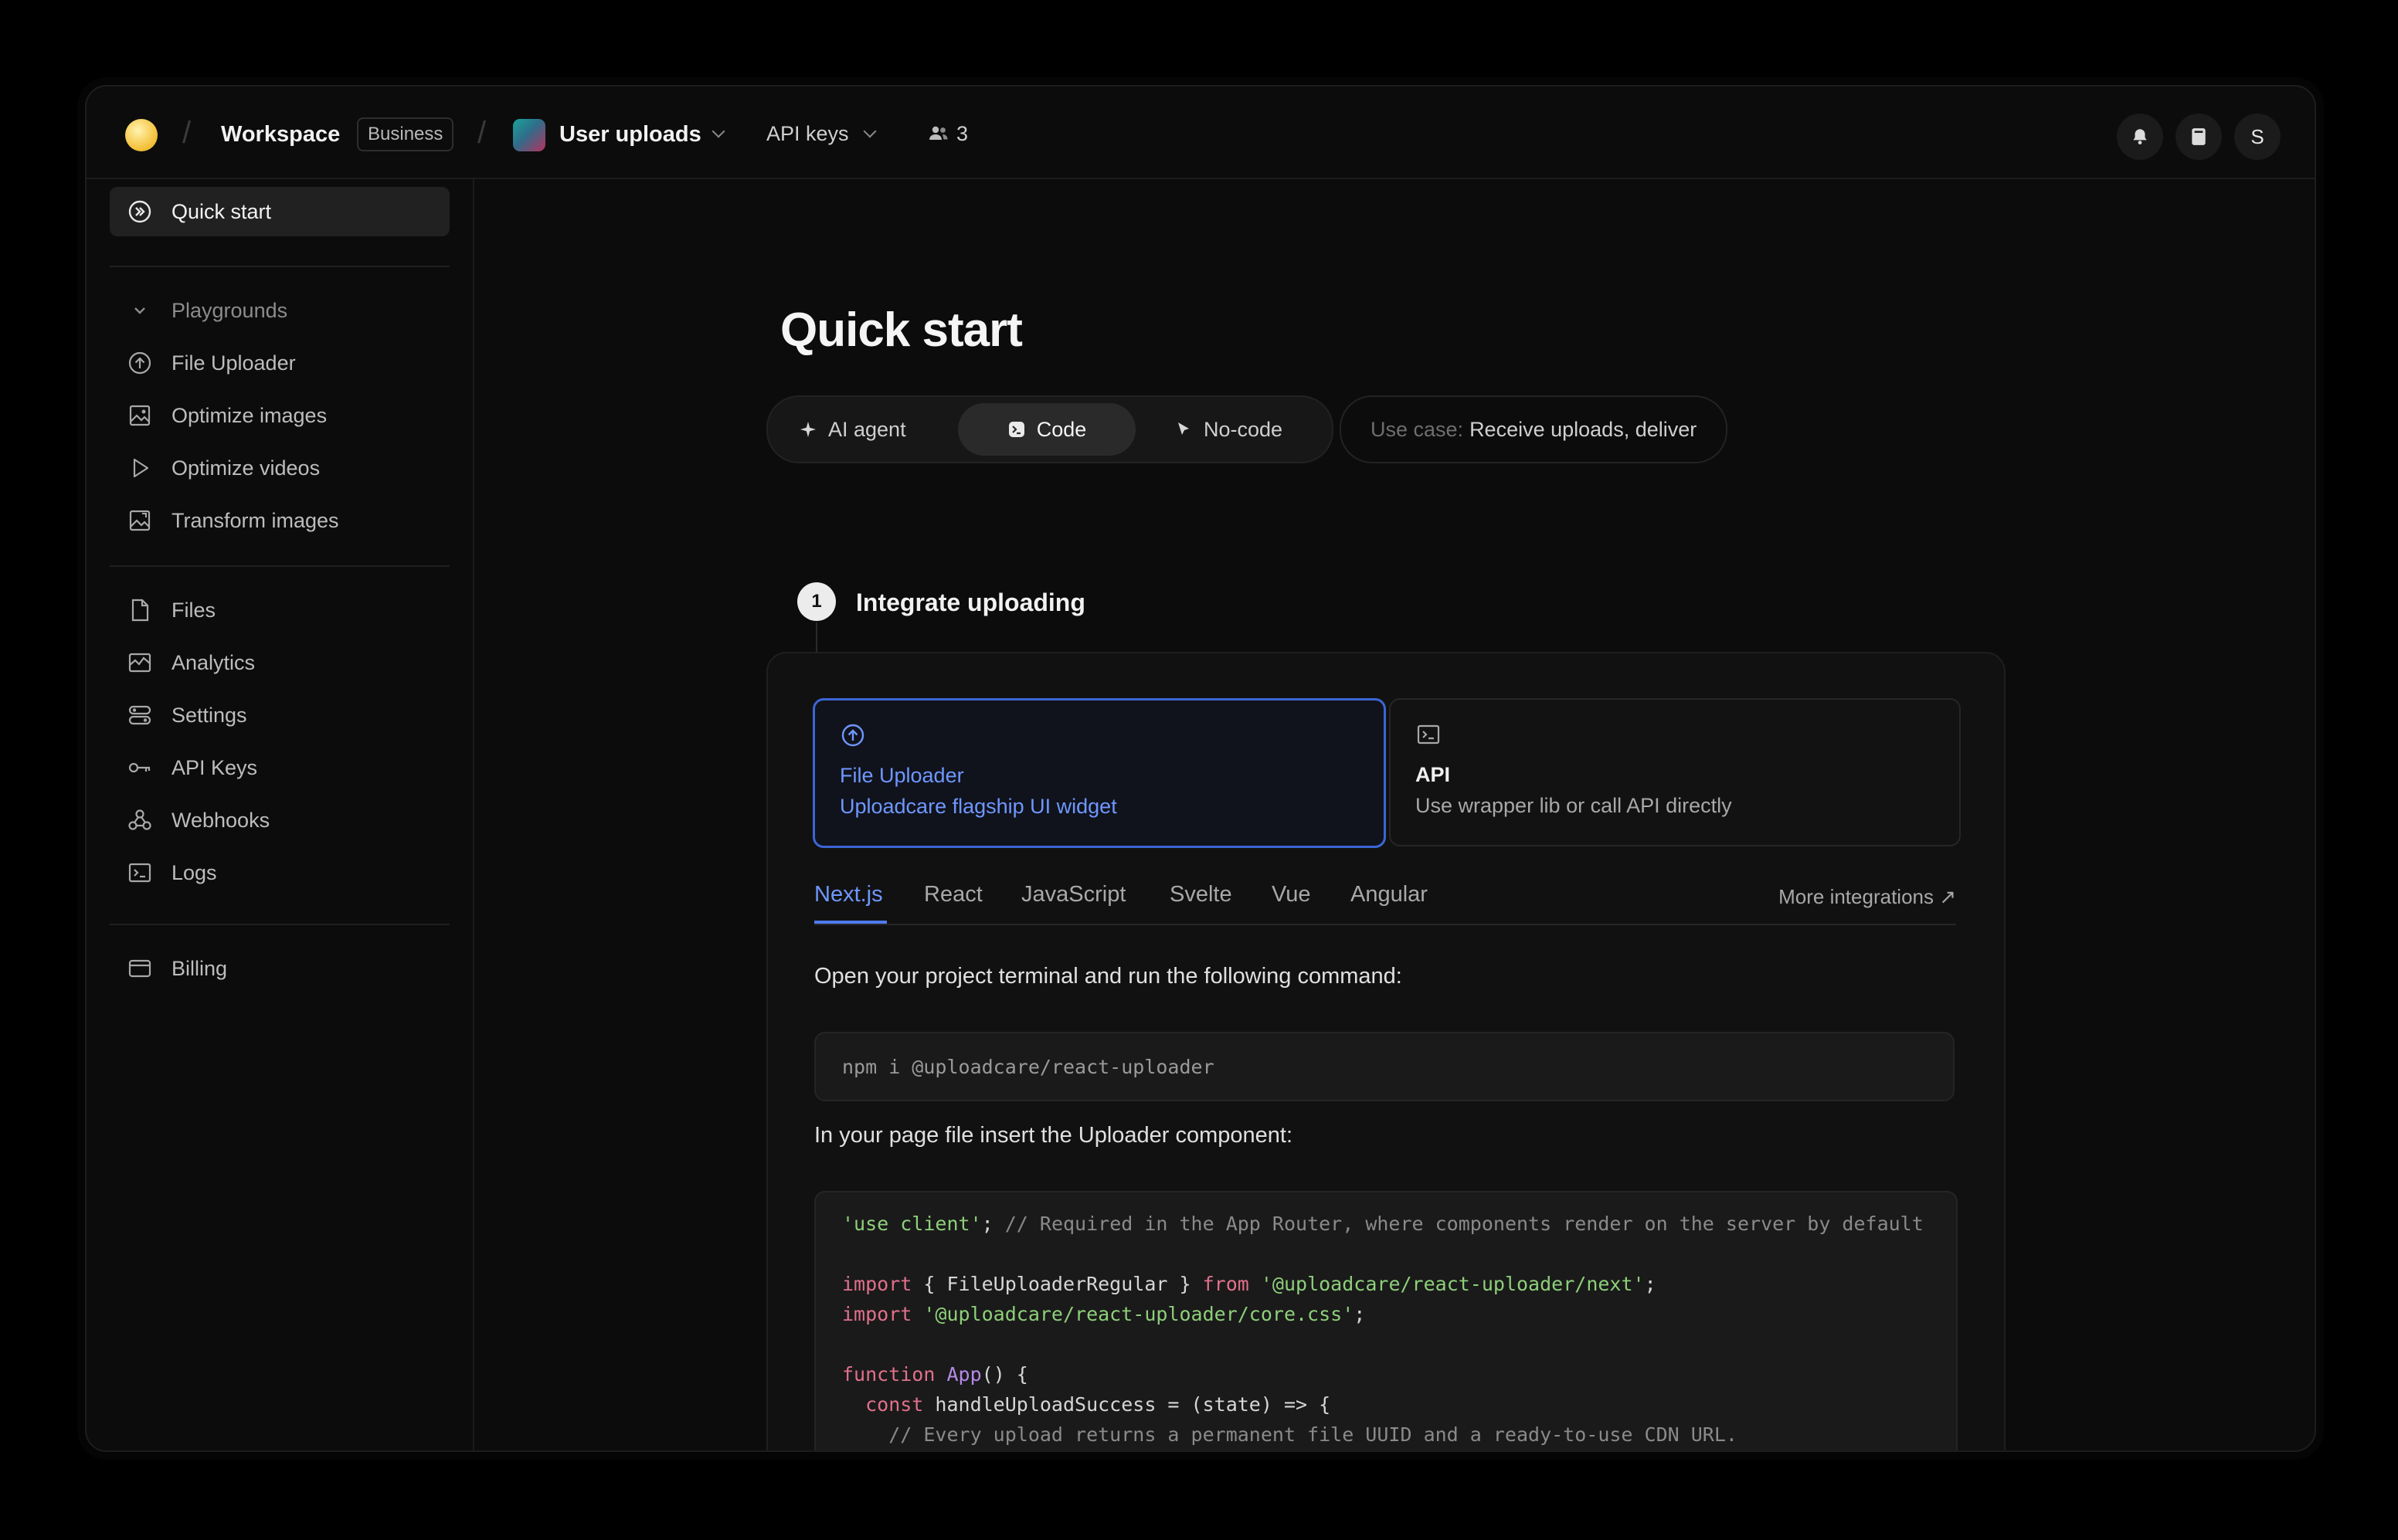 Image resolution: width=2398 pixels, height=1540 pixels. What do you see at coordinates (1061, 429) in the screenshot?
I see `mode-label: Code` at bounding box center [1061, 429].